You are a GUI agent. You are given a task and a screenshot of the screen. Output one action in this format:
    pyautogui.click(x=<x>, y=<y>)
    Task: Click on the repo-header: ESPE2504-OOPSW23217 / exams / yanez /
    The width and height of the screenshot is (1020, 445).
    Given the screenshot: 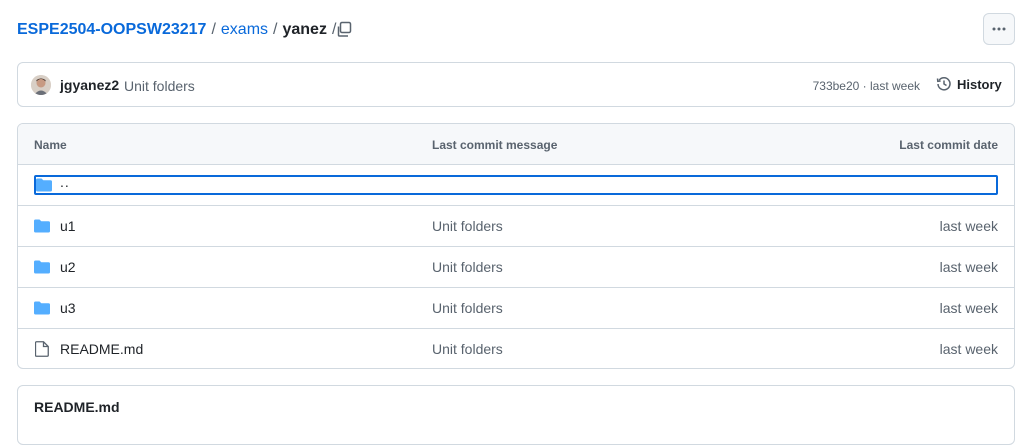 What is the action you would take?
    pyautogui.click(x=510, y=30)
    